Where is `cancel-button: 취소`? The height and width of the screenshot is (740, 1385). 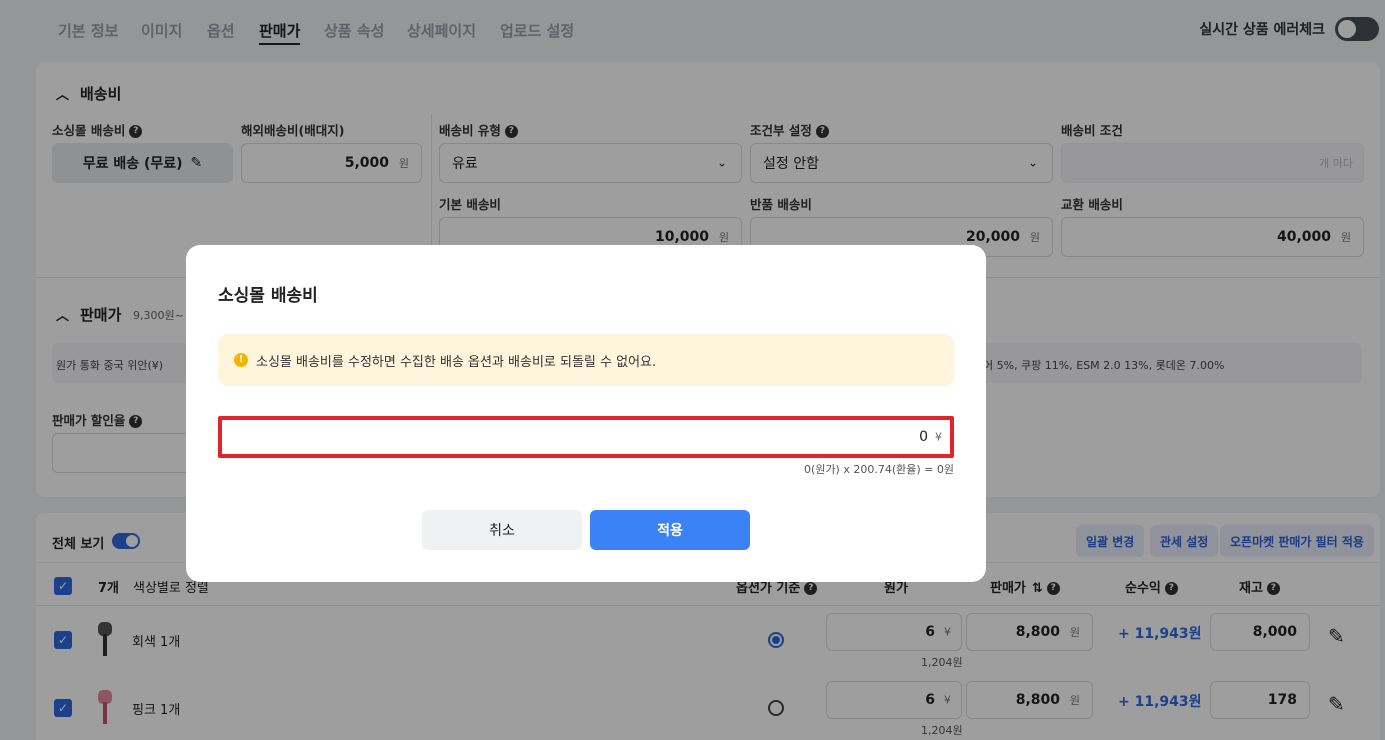
cancel-button: 취소 is located at coordinates (502, 530).